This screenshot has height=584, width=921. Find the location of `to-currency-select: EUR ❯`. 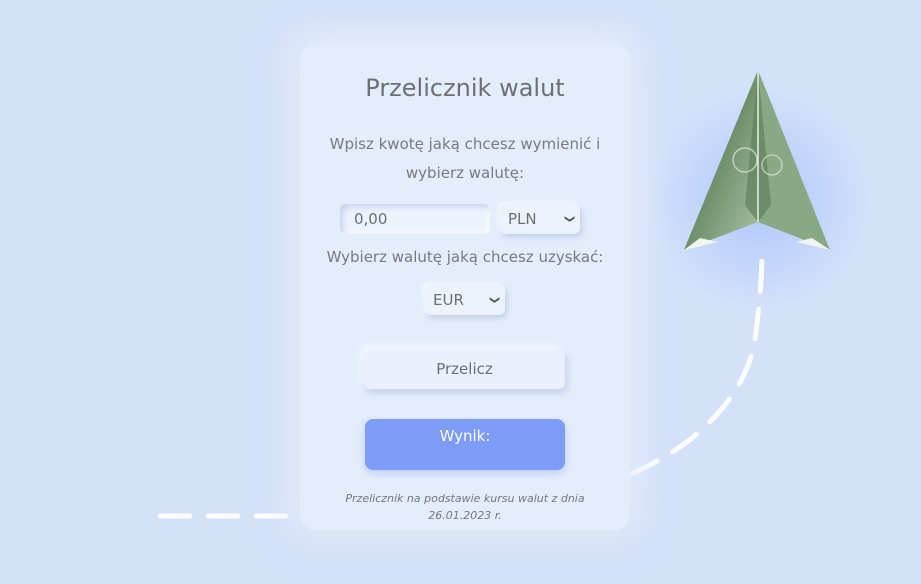

to-currency-select: EUR ❯ is located at coordinates (465, 300).